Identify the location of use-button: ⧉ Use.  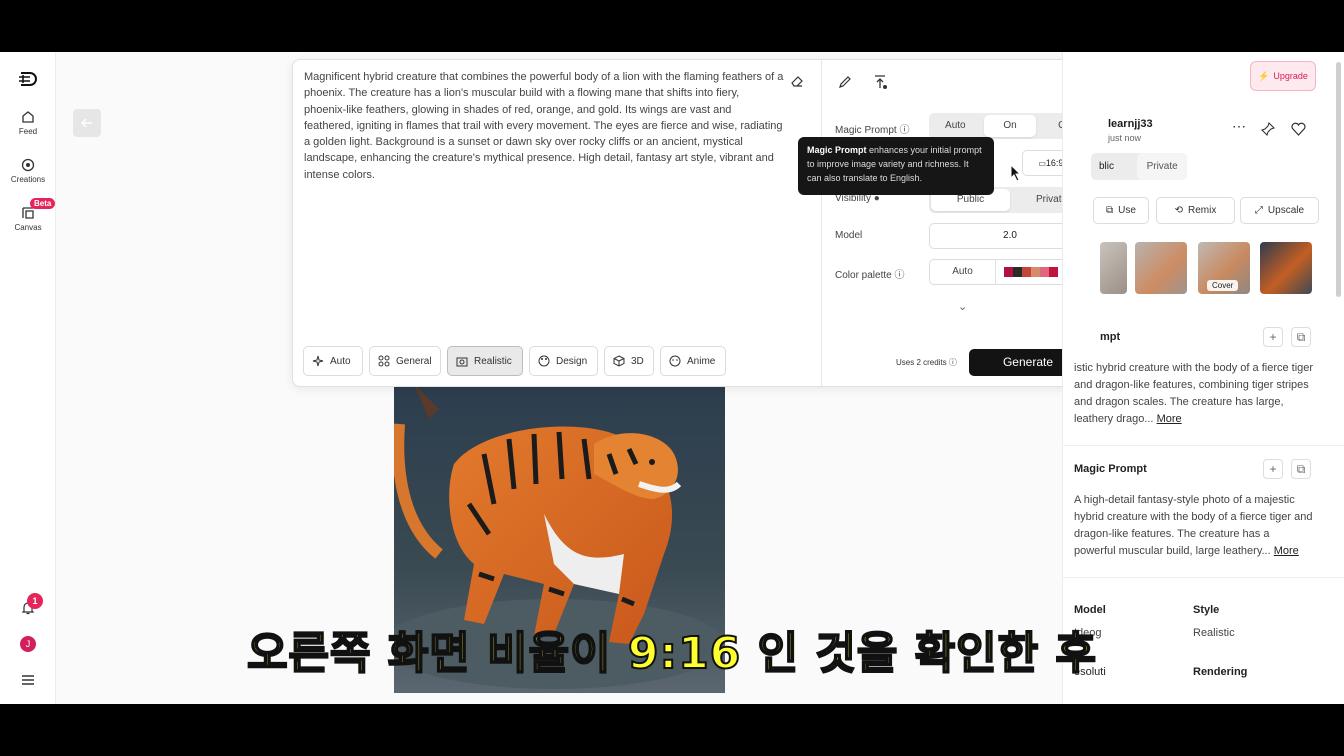
(1121, 210).